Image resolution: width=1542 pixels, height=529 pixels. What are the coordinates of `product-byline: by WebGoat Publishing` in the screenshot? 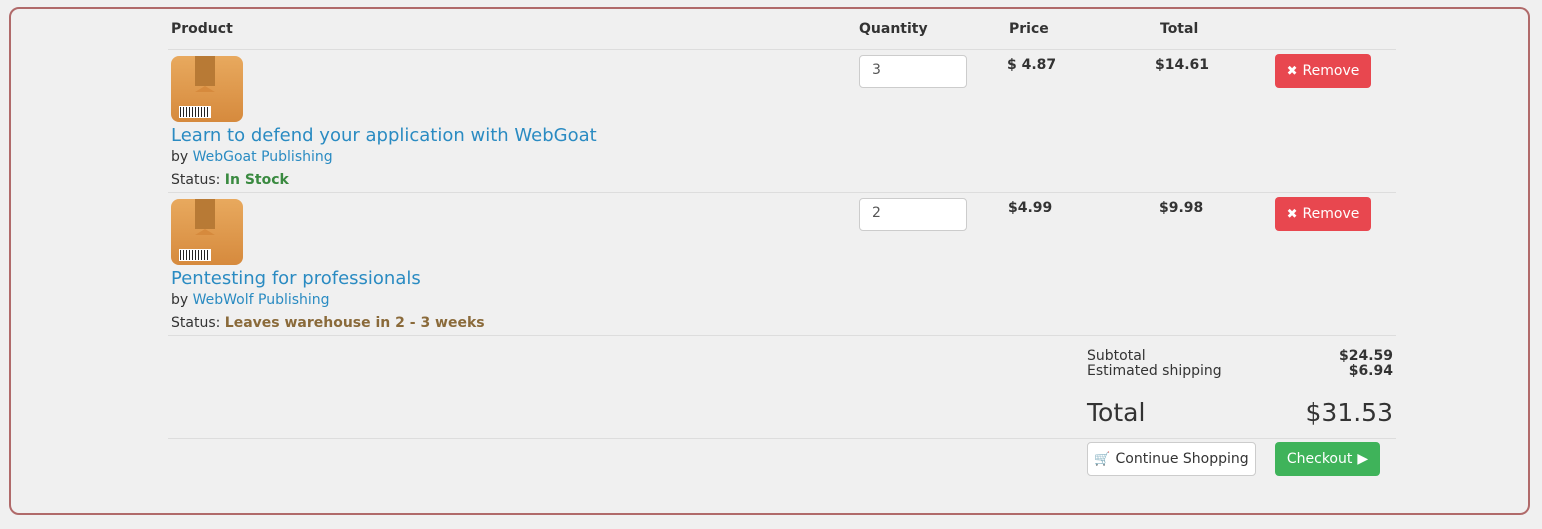 It's located at (252, 157).